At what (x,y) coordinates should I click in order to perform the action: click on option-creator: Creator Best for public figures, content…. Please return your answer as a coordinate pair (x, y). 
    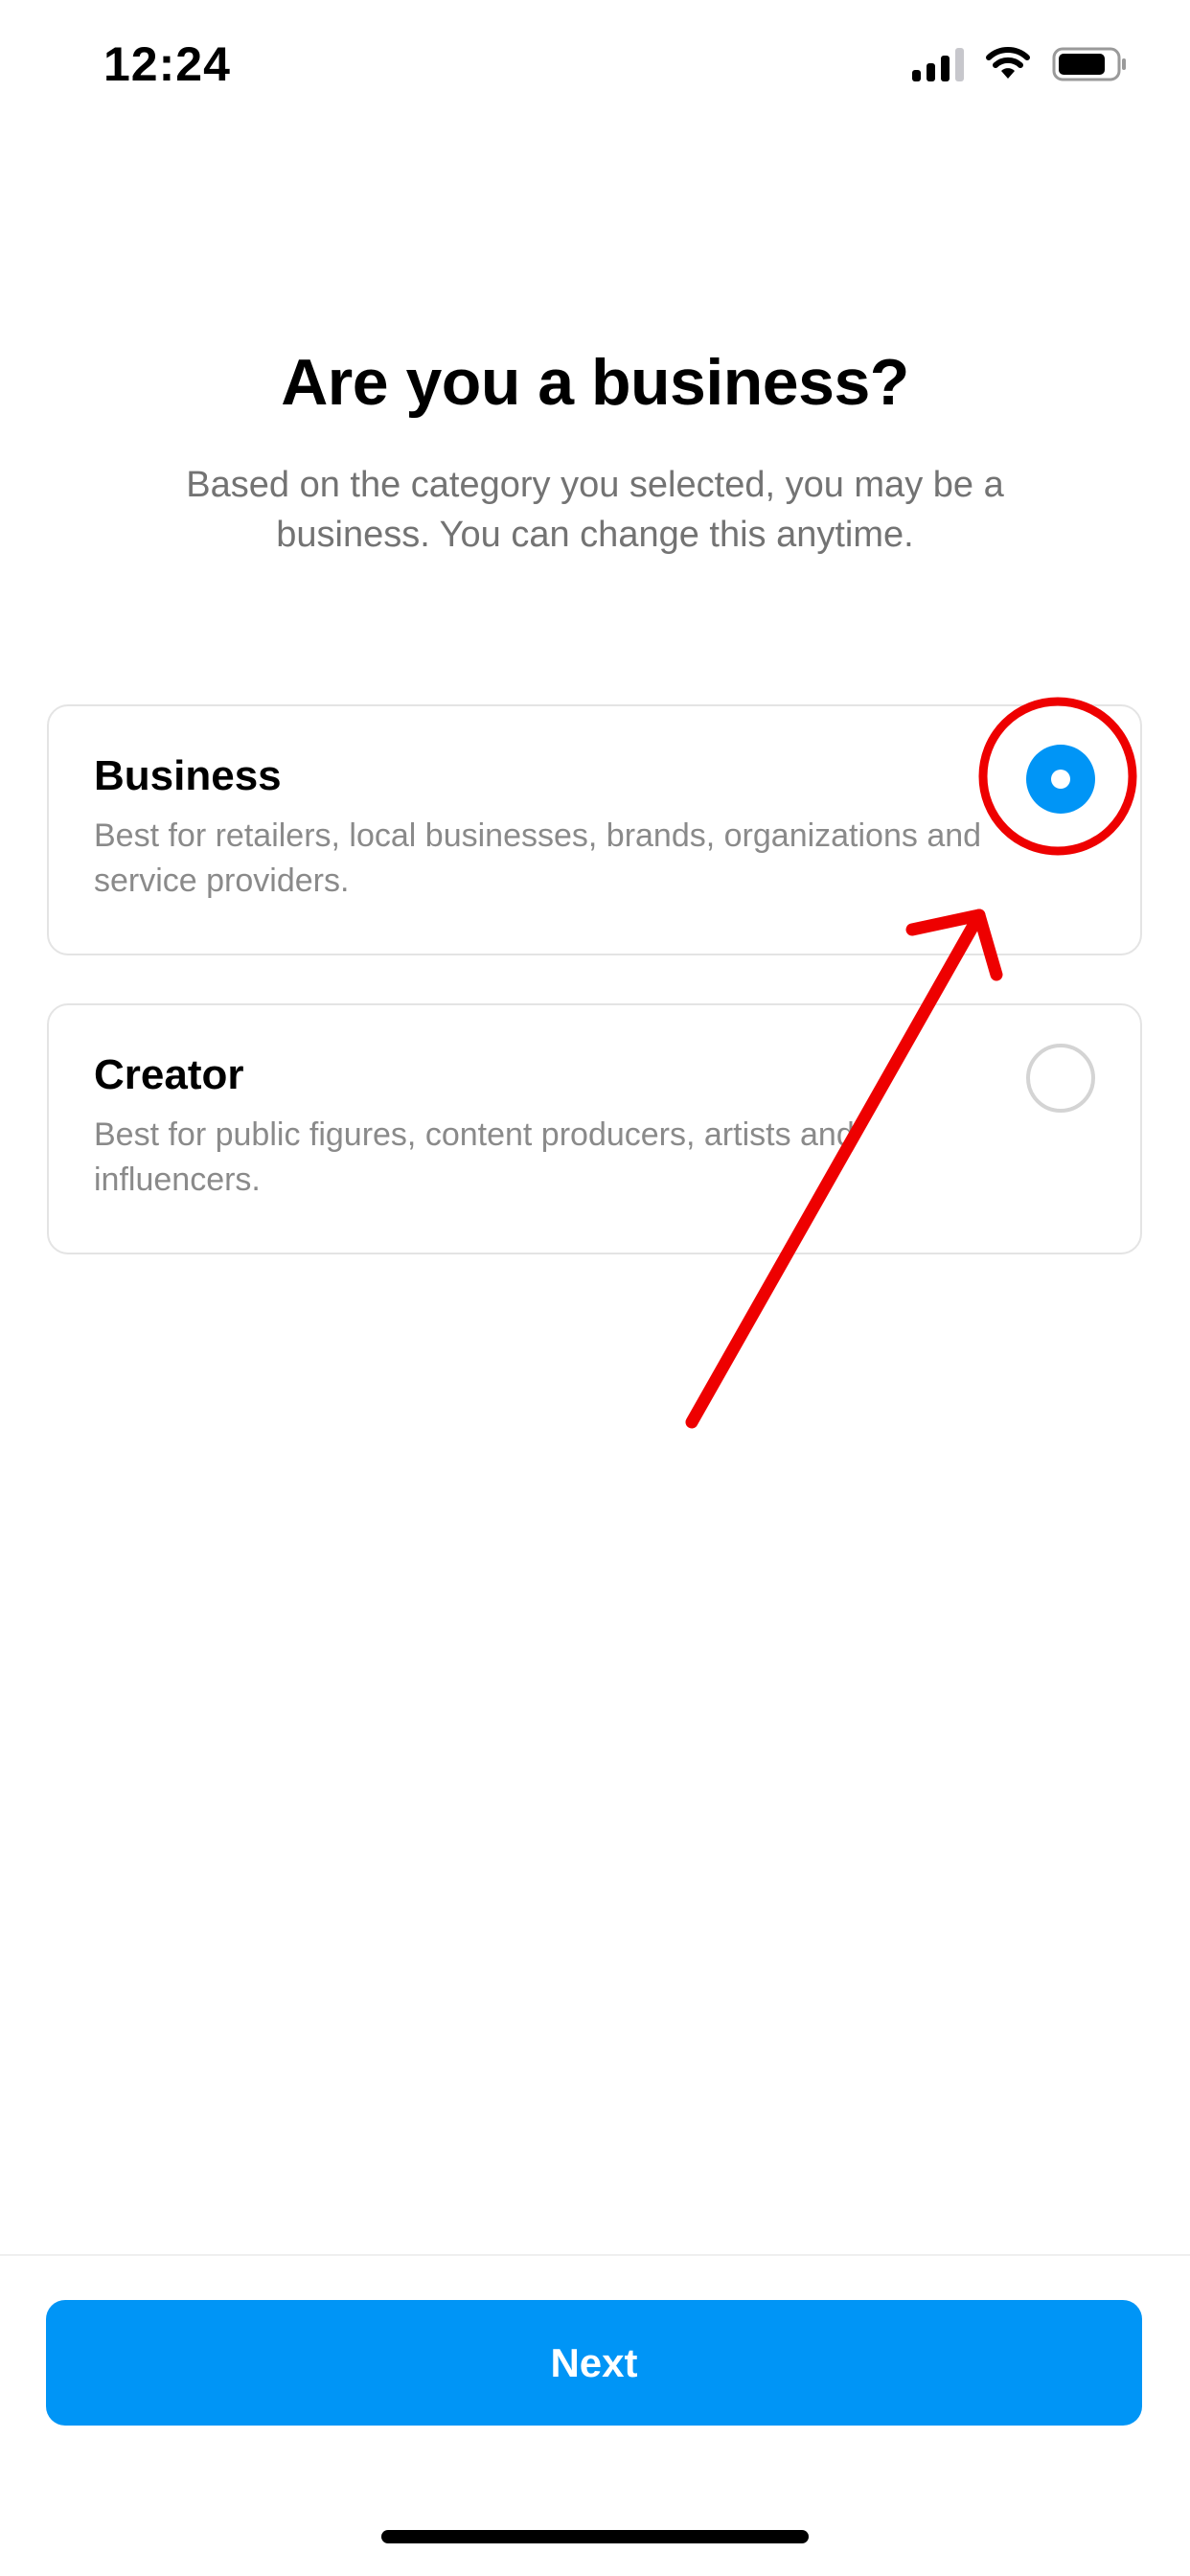
    Looking at the image, I should click on (594, 1128).